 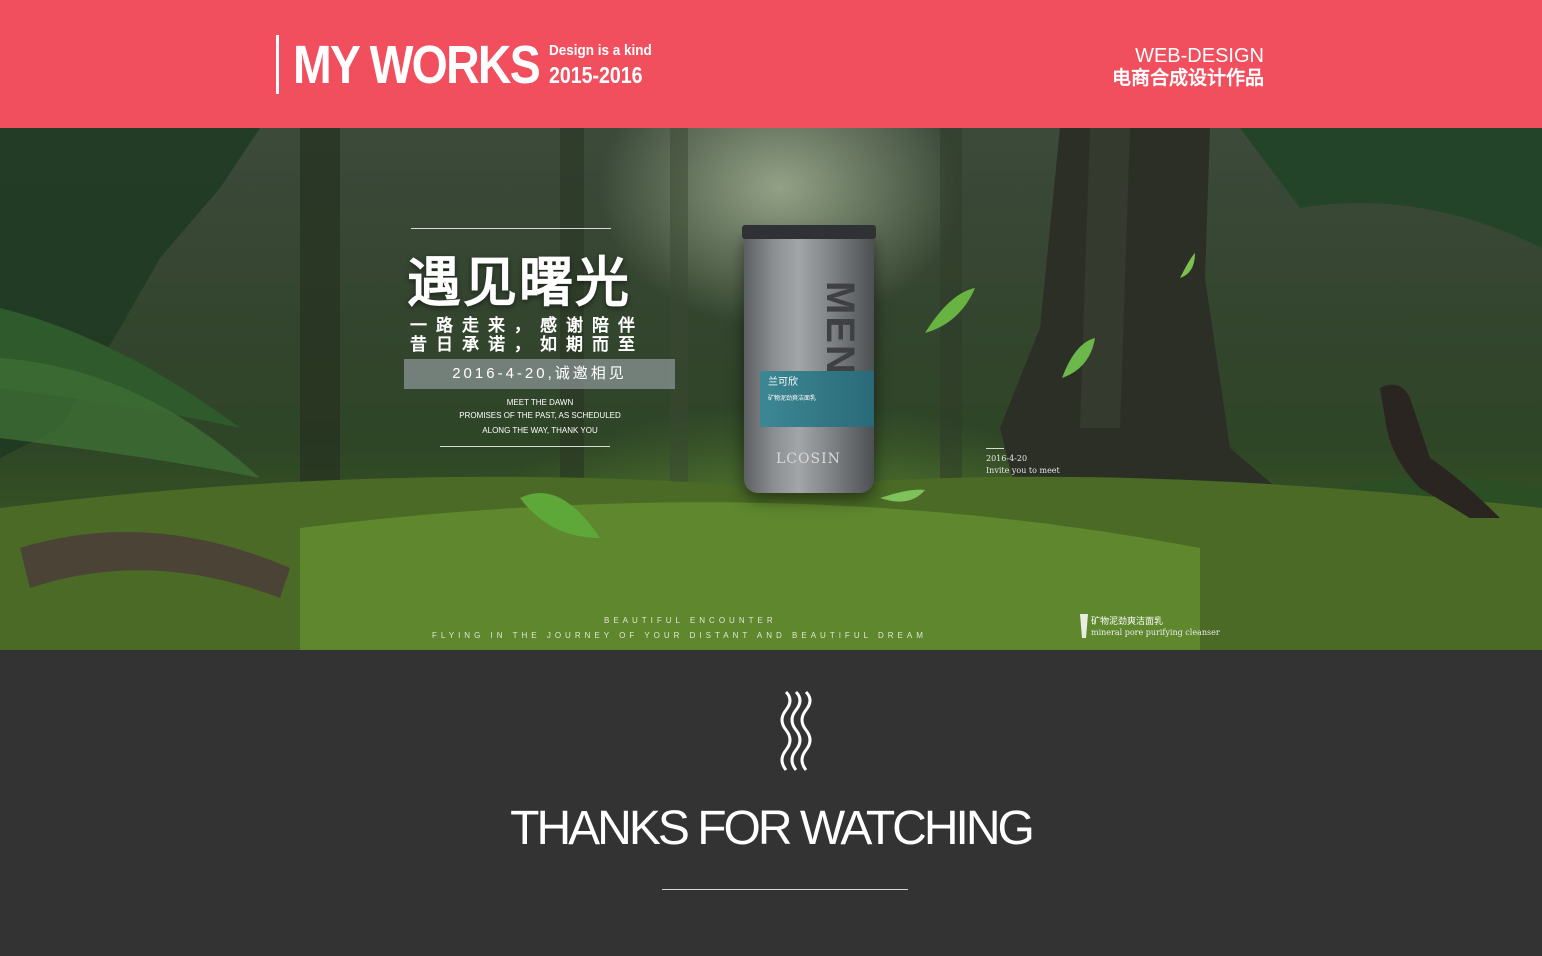 I want to click on thanks-underline, so click(x=785, y=889).